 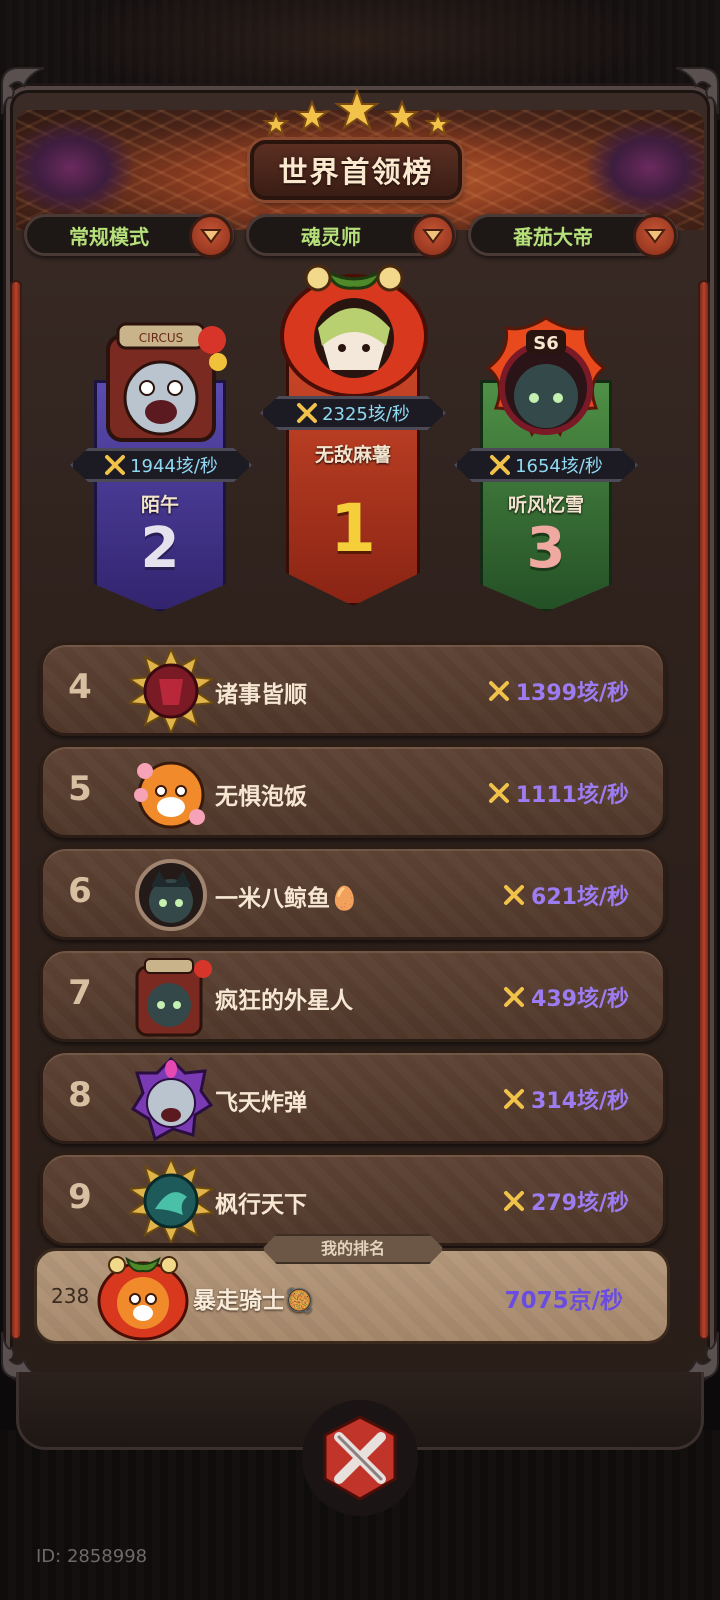 I want to click on rank-row: 4 诸事皆顺 1399垓/秒, so click(x=353, y=689).